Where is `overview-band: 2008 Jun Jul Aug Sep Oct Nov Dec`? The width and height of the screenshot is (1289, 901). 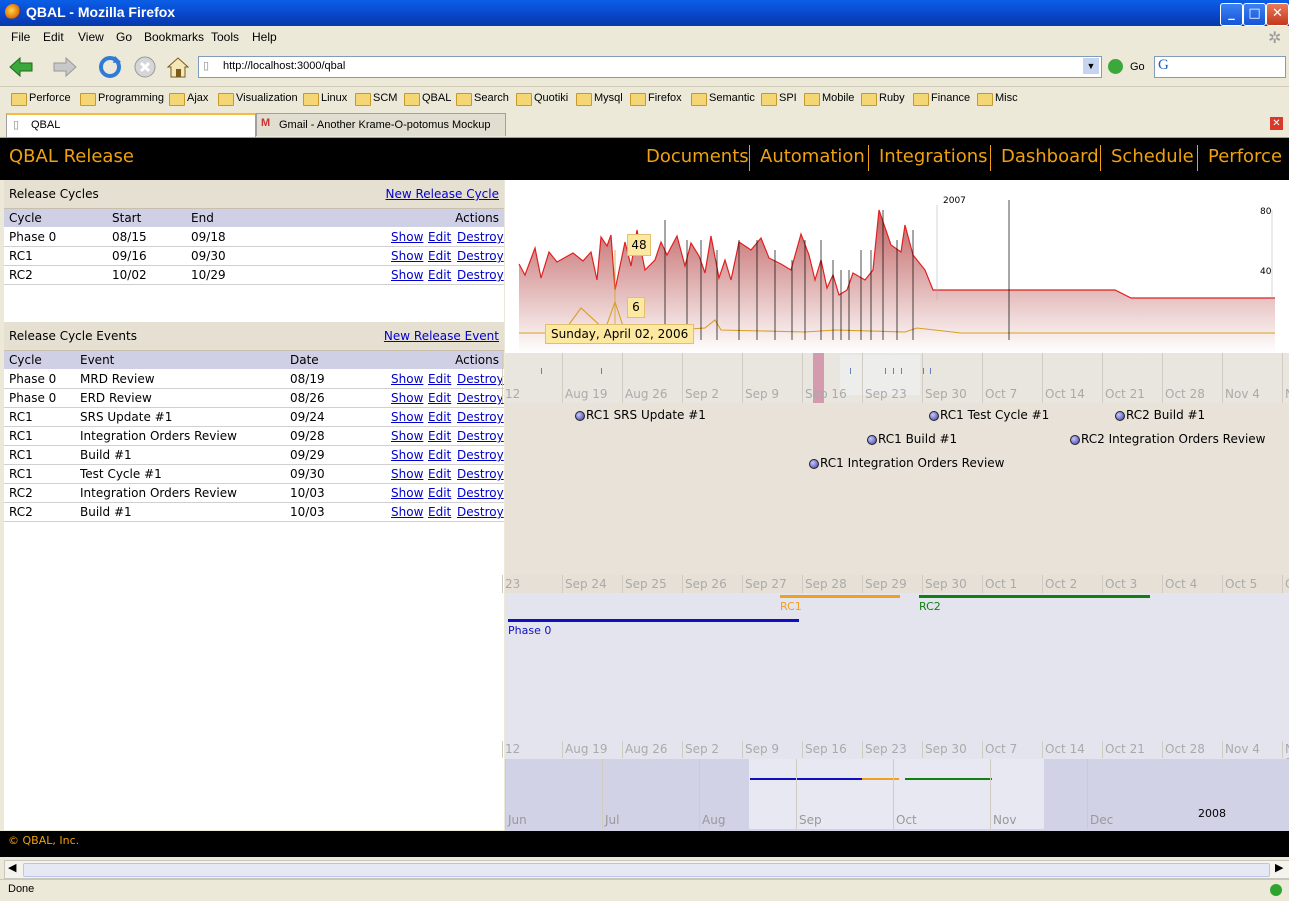 overview-band: 2008 Jun Jul Aug Sep Oct Nov Dec is located at coordinates (897, 795).